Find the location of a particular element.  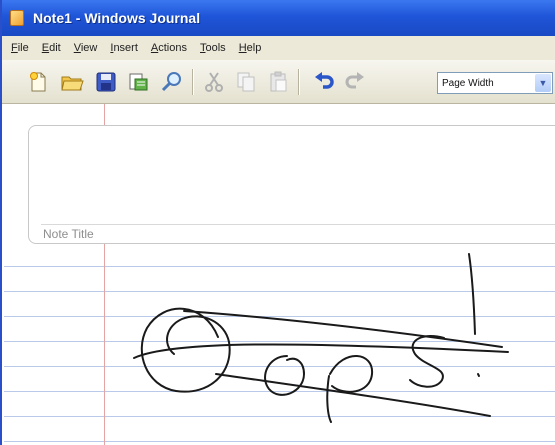

paste-icon is located at coordinates (278, 82).